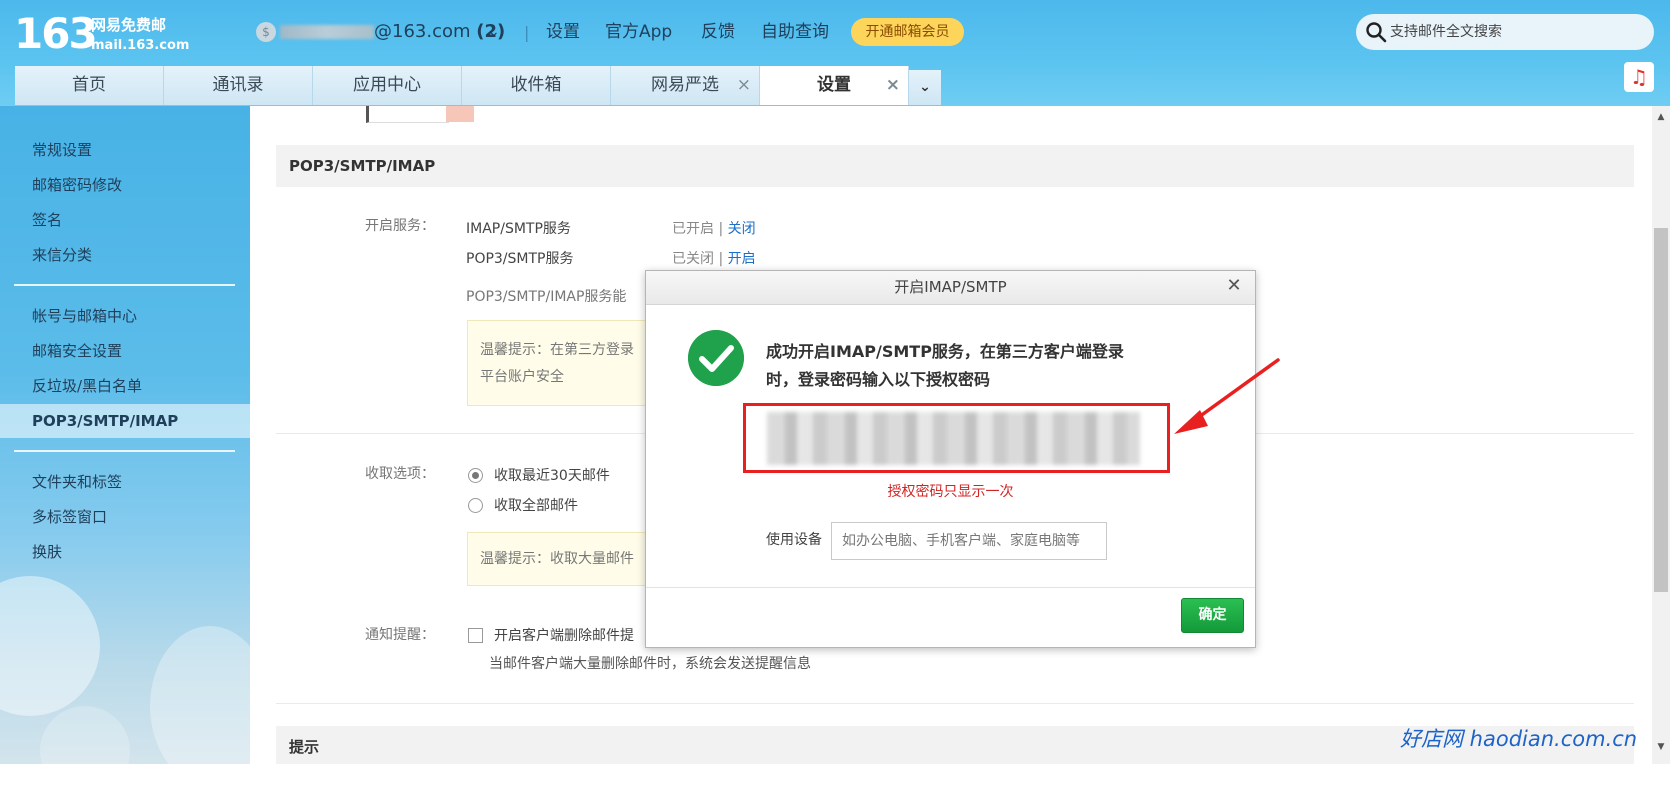 Image resolution: width=1670 pixels, height=812 pixels. What do you see at coordinates (742, 229) in the screenshot?
I see `imap-close-link: 关闭` at bounding box center [742, 229].